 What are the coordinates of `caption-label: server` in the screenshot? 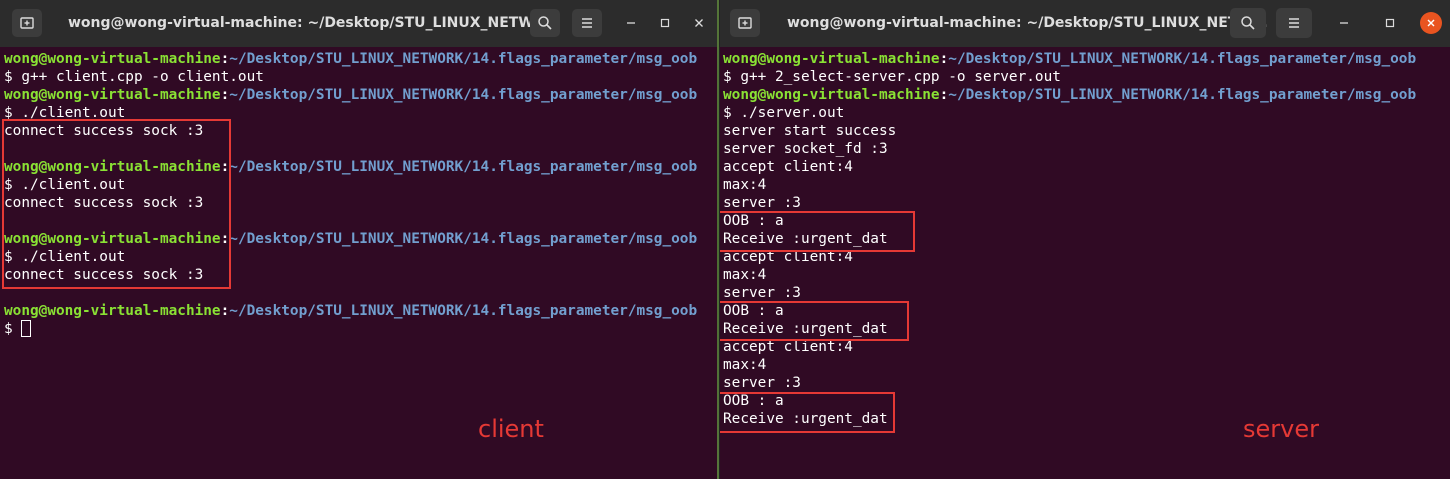 It's located at (1281, 429).